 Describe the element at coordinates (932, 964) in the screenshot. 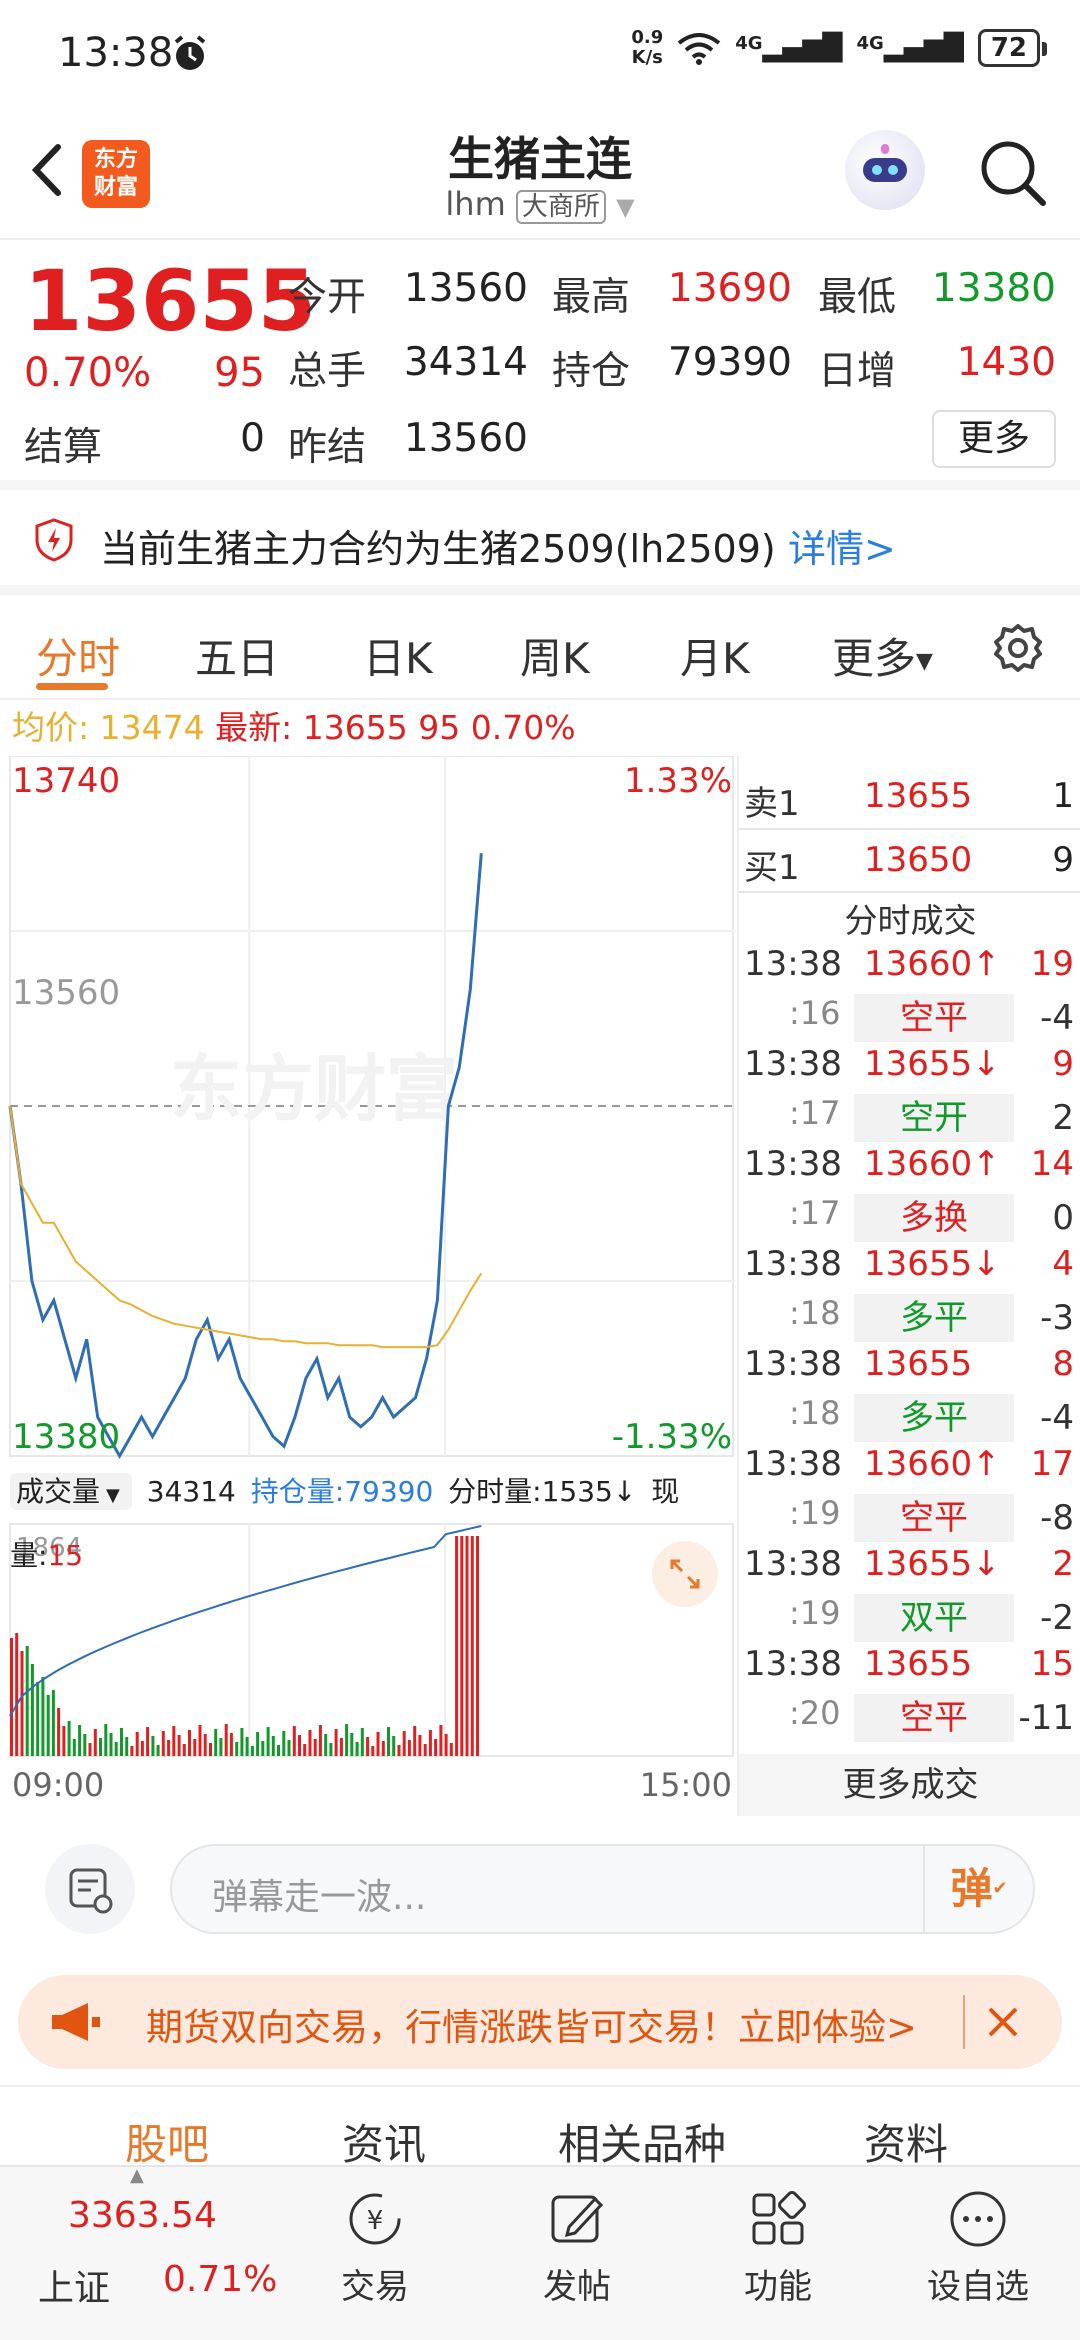

I see `tick-price: 13660↑` at that location.